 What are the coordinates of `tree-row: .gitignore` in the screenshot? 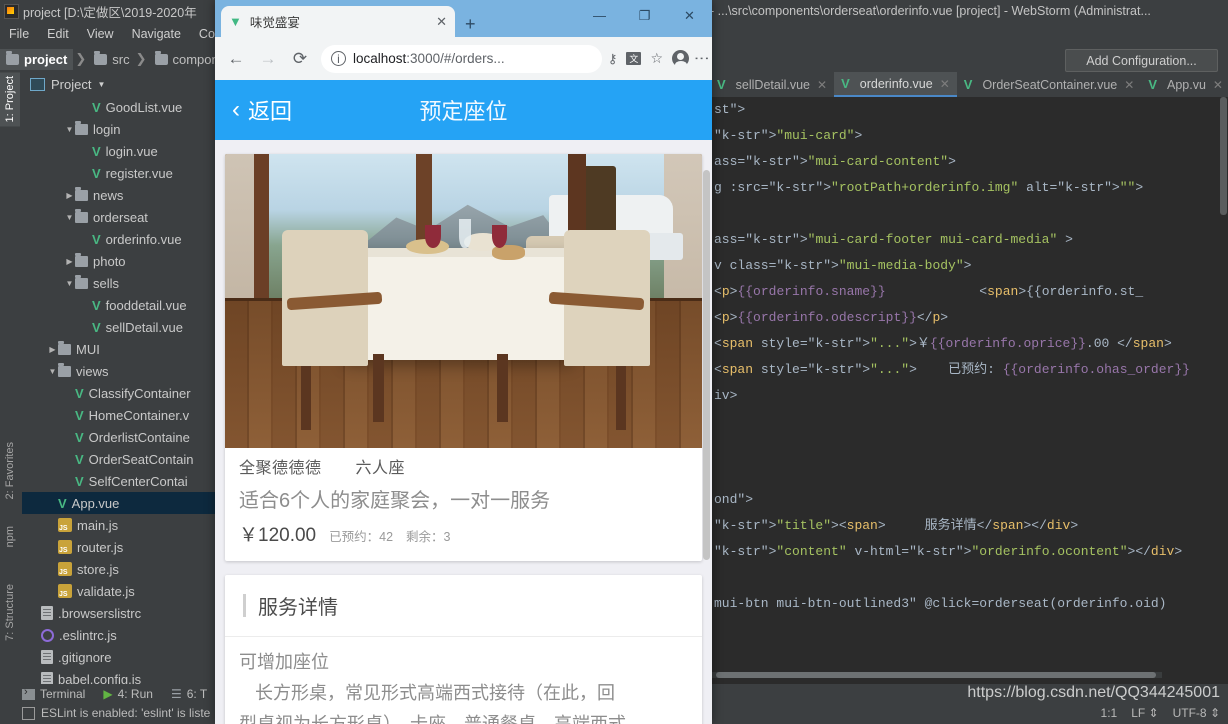 It's located at (118, 657).